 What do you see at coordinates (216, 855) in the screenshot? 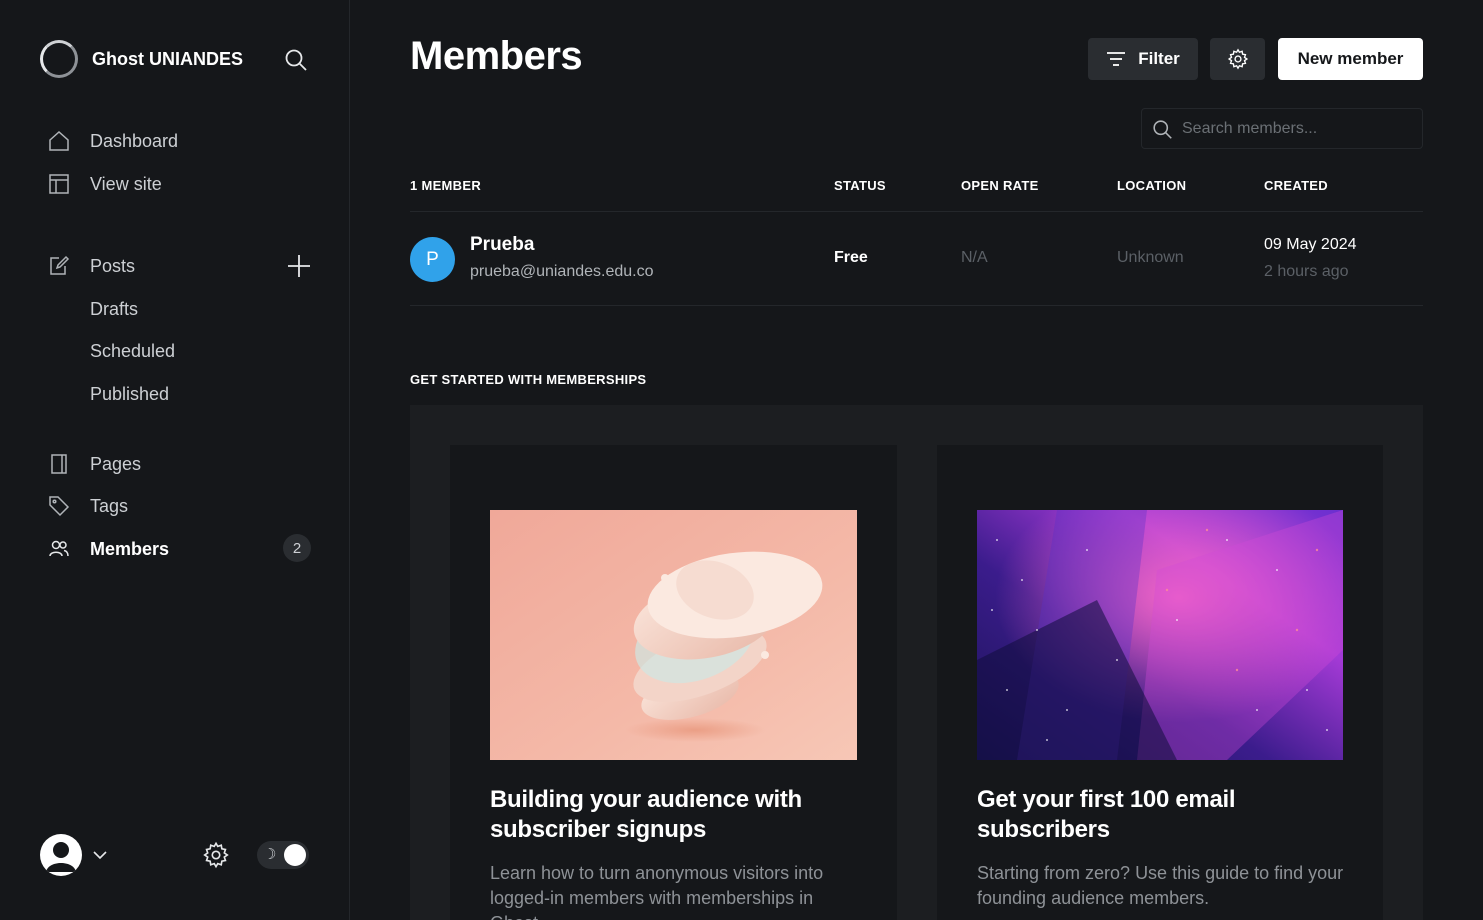
I see `settings-gear-icon` at bounding box center [216, 855].